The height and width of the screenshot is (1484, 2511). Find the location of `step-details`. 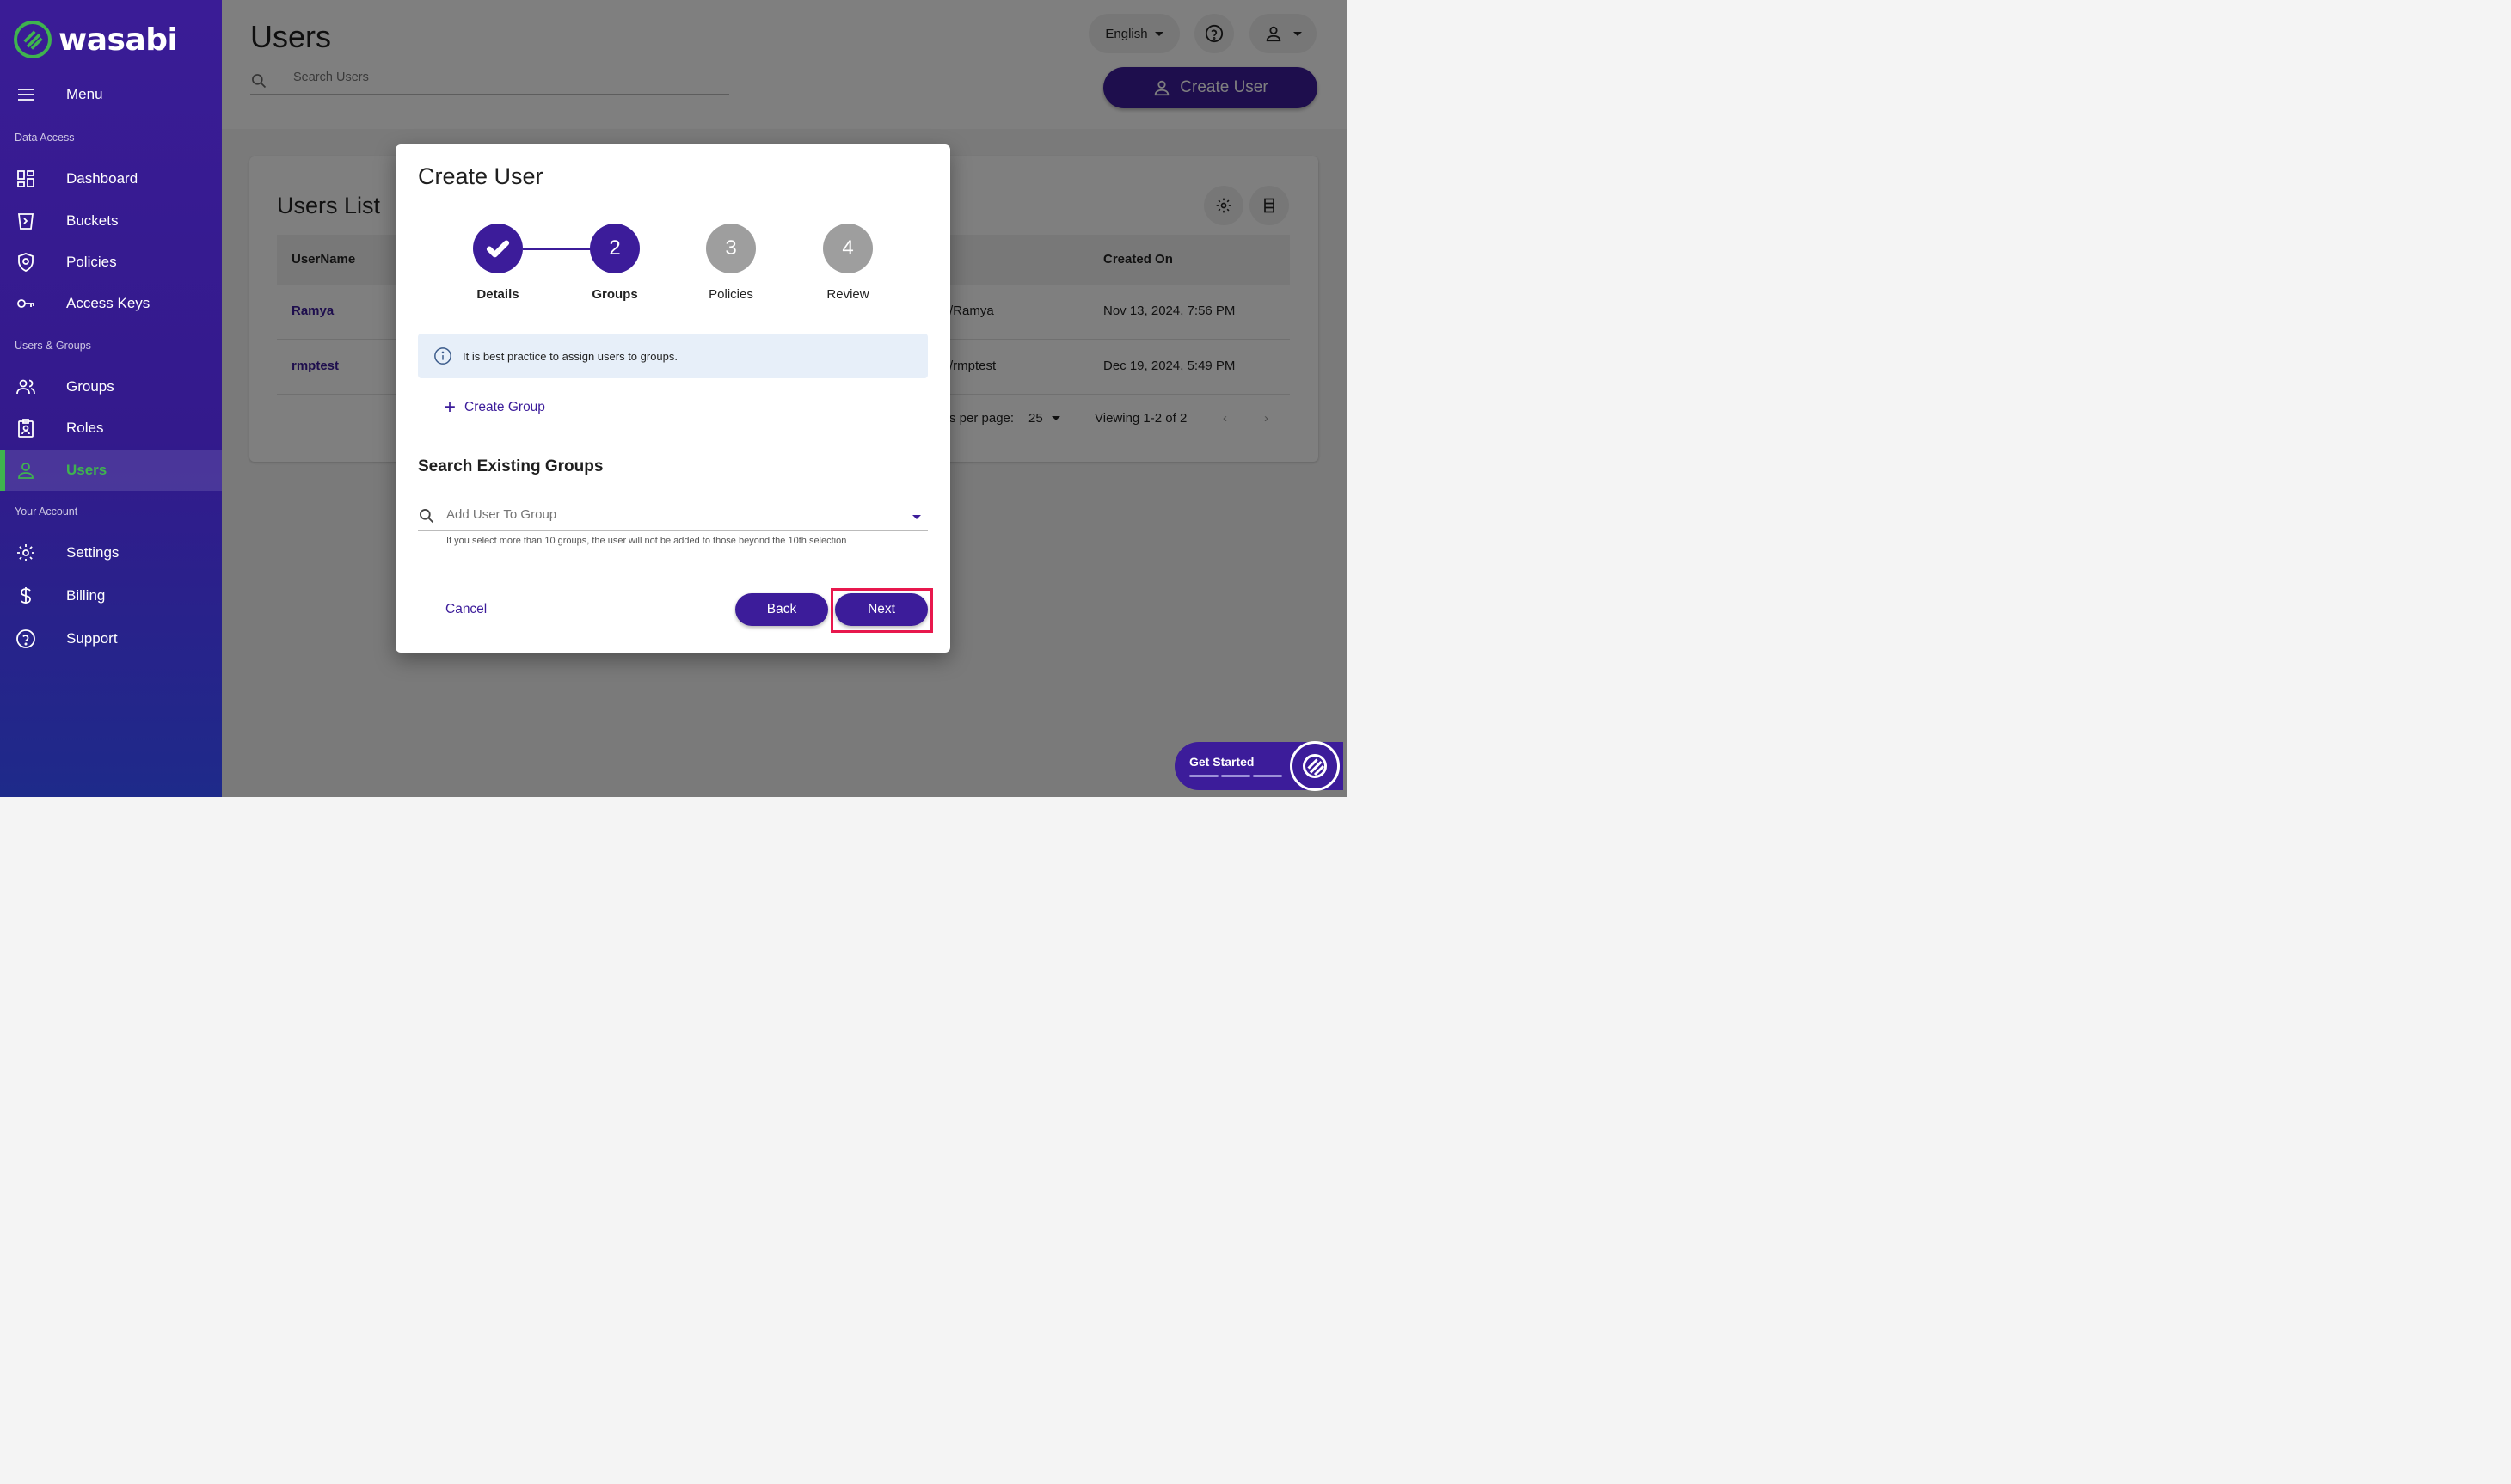

step-details is located at coordinates (498, 248).